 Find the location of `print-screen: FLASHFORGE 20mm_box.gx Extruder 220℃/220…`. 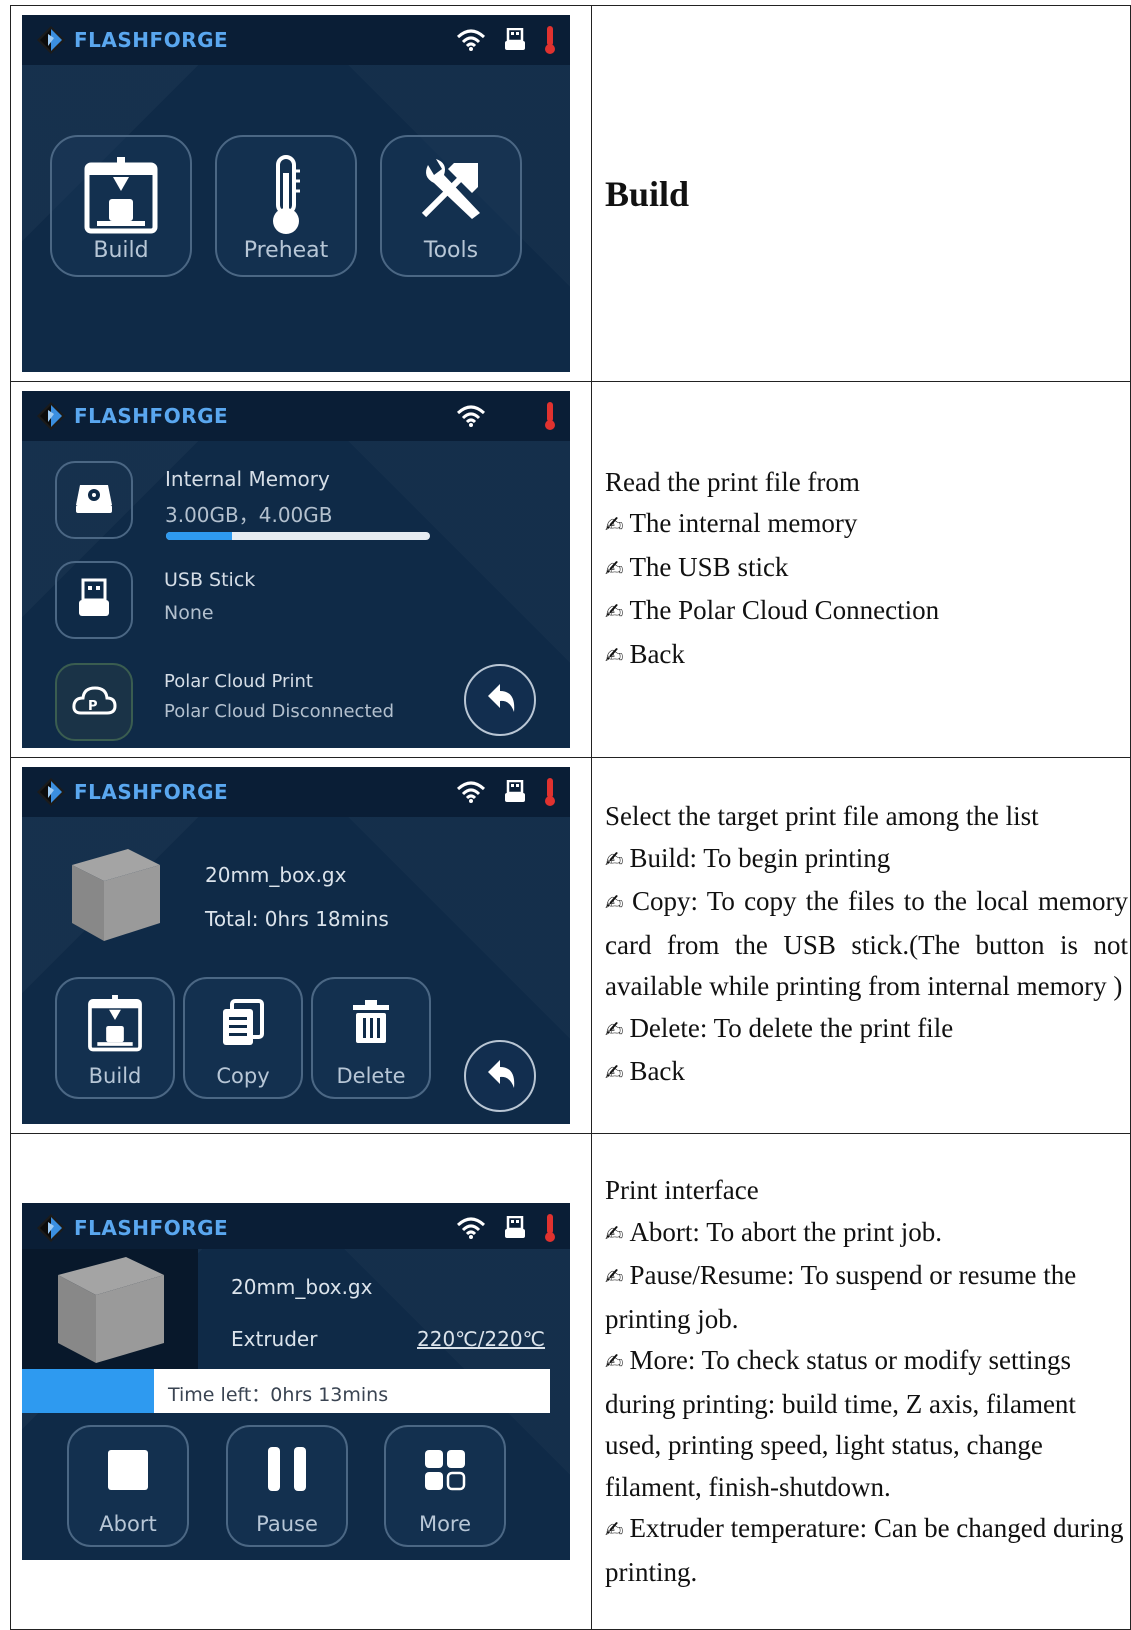

print-screen: FLASHFORGE 20mm_box.gx Extruder 220℃/220… is located at coordinates (296, 1381).